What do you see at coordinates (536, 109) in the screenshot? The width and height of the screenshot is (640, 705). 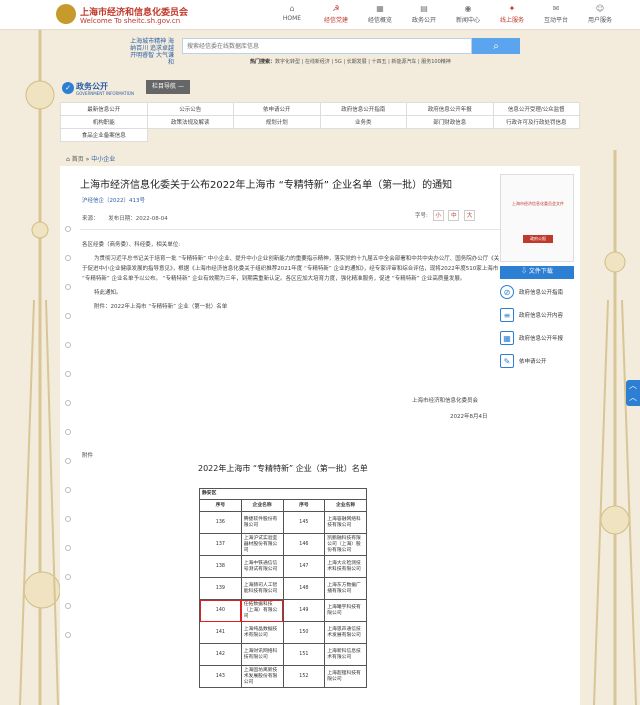 I see `menu-item: 信息公开受理/公众监督` at bounding box center [536, 109].